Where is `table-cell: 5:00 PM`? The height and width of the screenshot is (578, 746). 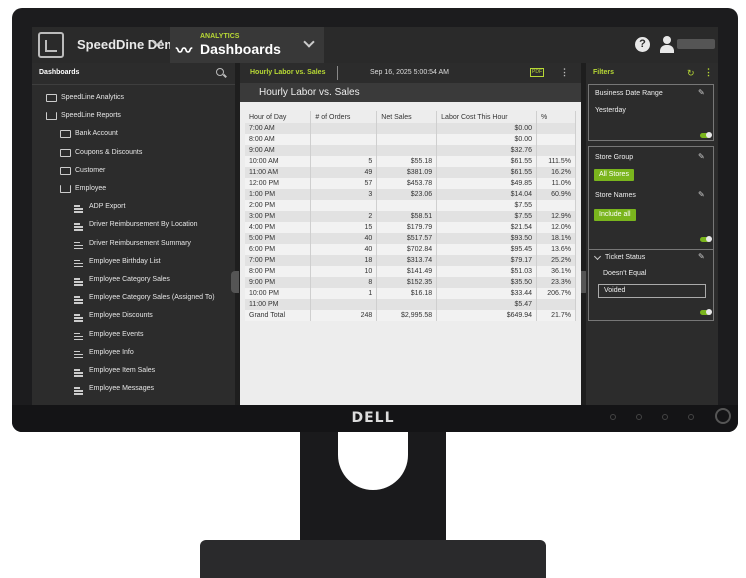
table-cell: 5:00 PM is located at coordinates (278, 238).